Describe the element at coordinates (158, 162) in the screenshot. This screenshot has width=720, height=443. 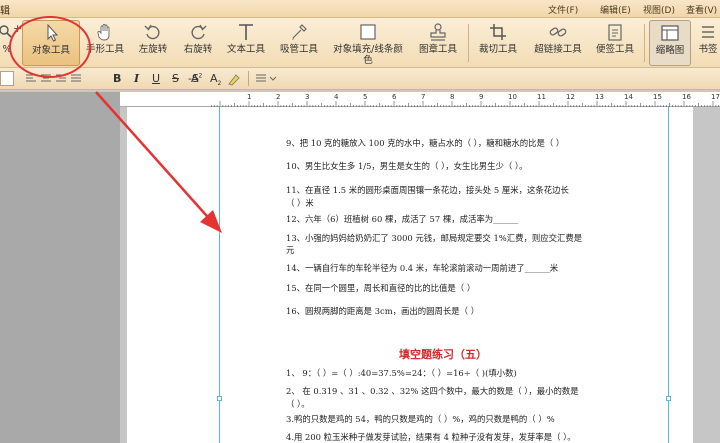
I see `annotation-arrow` at that location.